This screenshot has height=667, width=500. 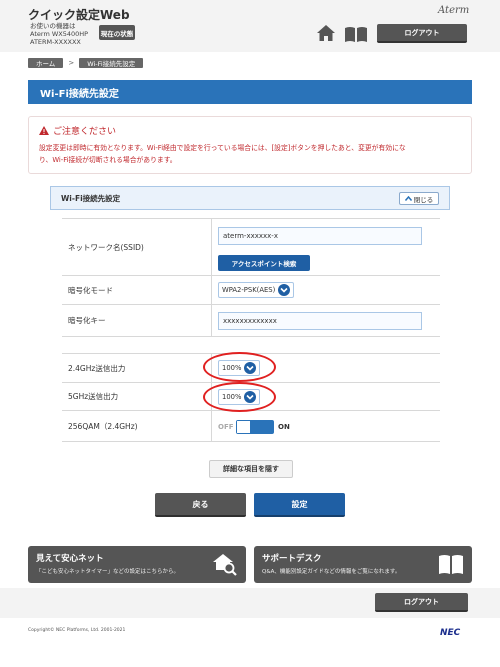 What do you see at coordinates (44, 130) in the screenshot?
I see `warning-icon` at bounding box center [44, 130].